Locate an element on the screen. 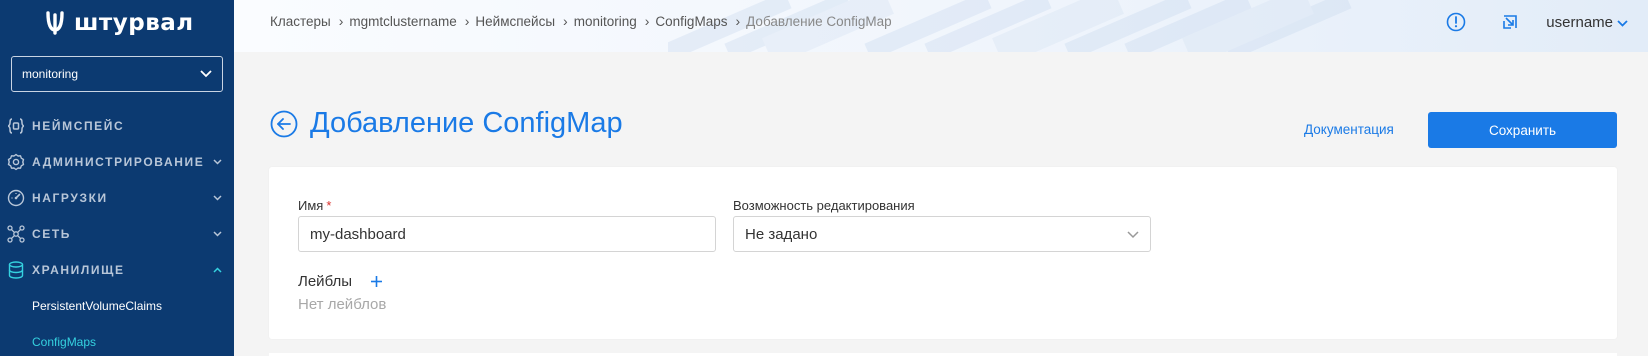 The height and width of the screenshot is (356, 1648). sidebar-subitem-configmaps: ConfigMaps is located at coordinates (117, 340).